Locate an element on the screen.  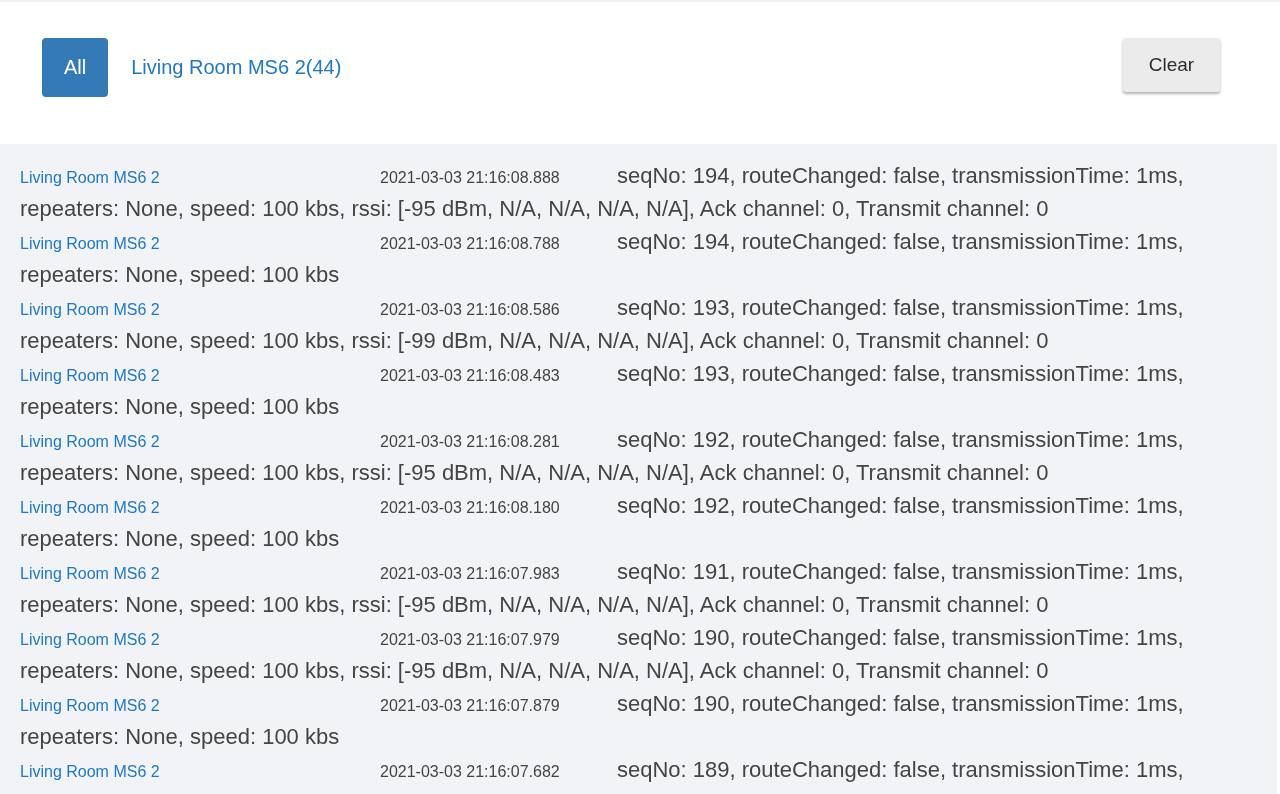
log-message: repeaters: None, speed: 100 kbs, rssi: [-99 dBm, N/A, N/A, N/A, N/A], Ack channel: 0, Transmit channel: 0 is located at coordinates (534, 340).